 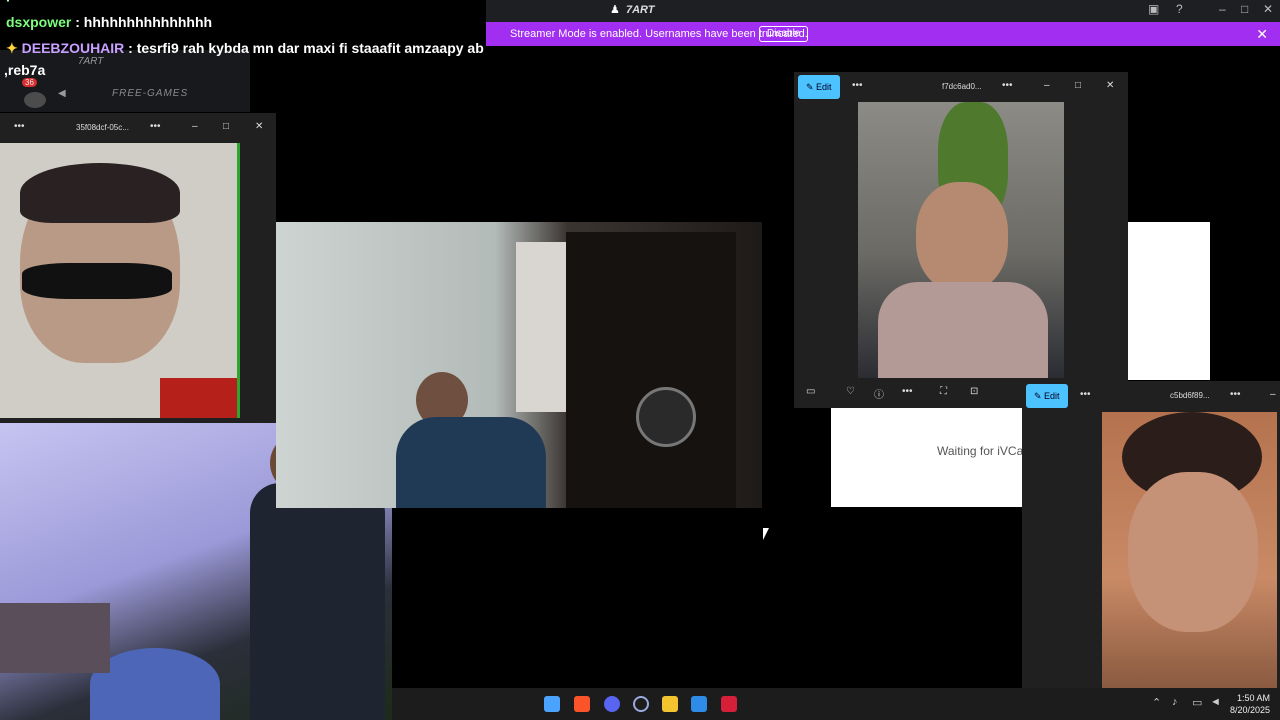 What do you see at coordinates (552, 704) in the screenshot?
I see `windows-start-icon` at bounding box center [552, 704].